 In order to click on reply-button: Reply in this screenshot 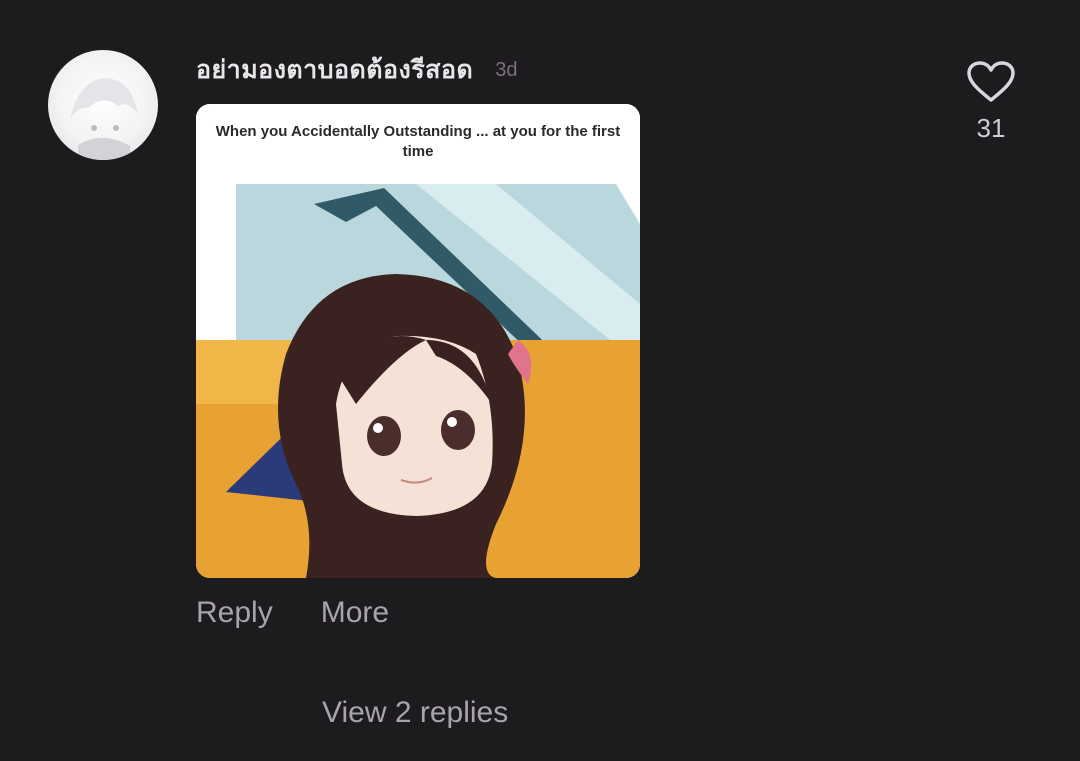, I will do `click(234, 613)`.